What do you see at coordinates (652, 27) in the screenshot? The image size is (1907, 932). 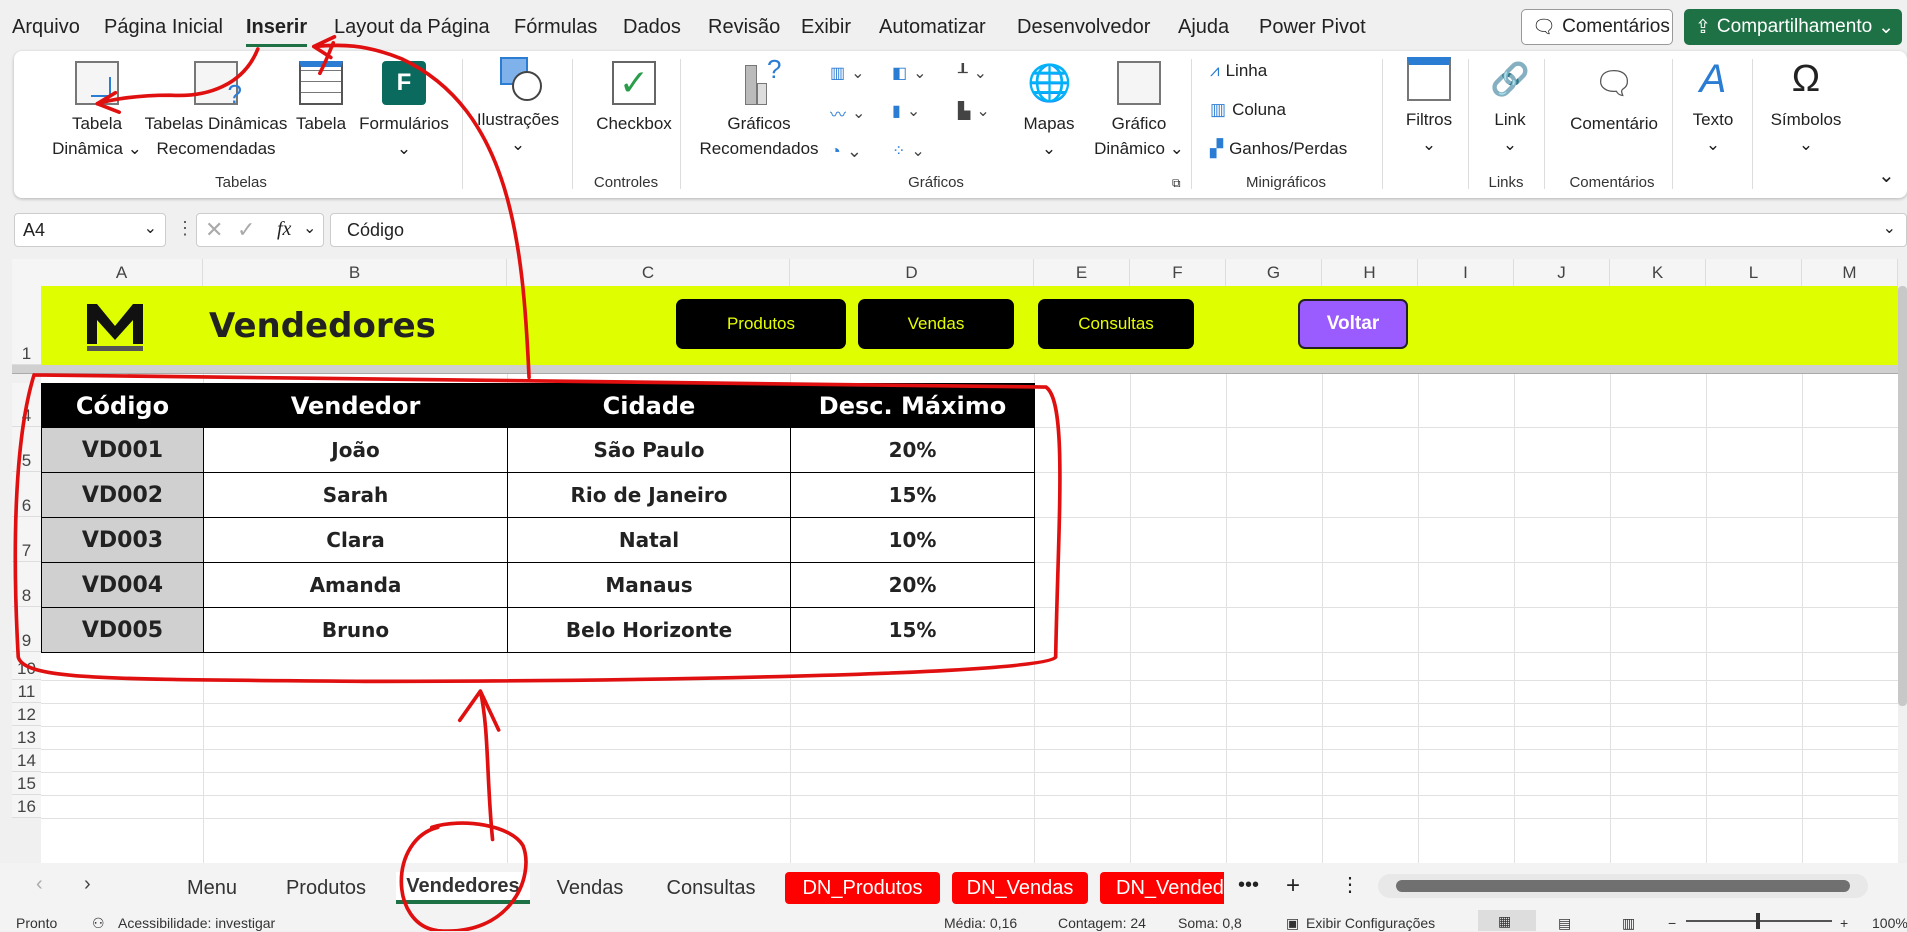 I see `tab-dados: Dados` at bounding box center [652, 27].